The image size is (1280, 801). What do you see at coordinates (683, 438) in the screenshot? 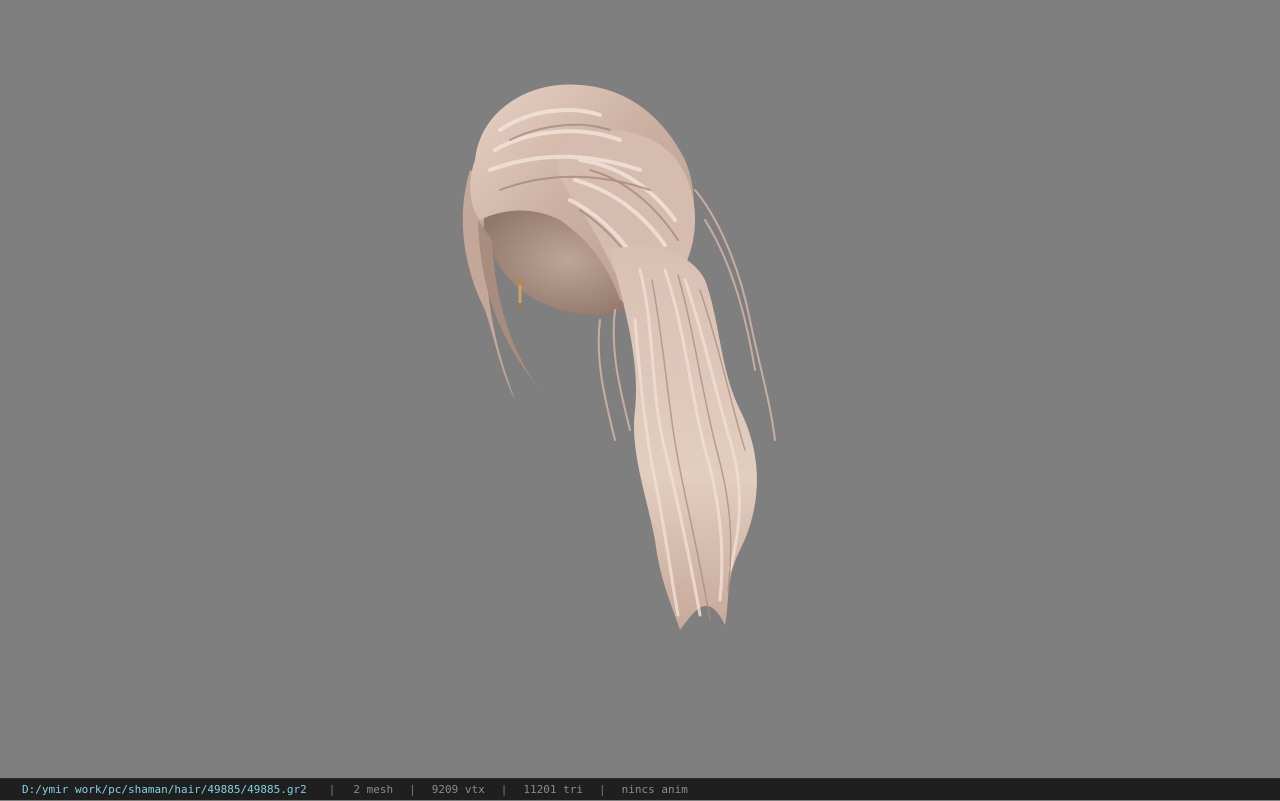
I see `hair-tail` at bounding box center [683, 438].